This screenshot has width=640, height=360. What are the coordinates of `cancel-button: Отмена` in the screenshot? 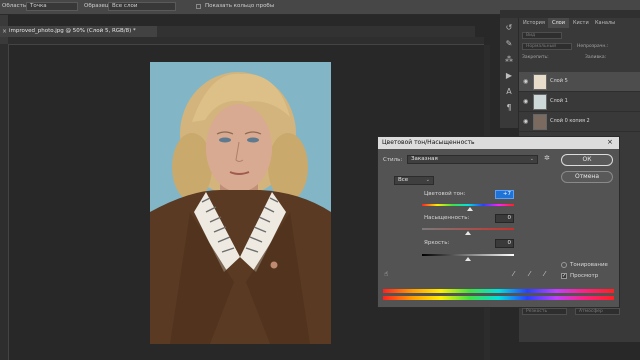 It's located at (587, 177).